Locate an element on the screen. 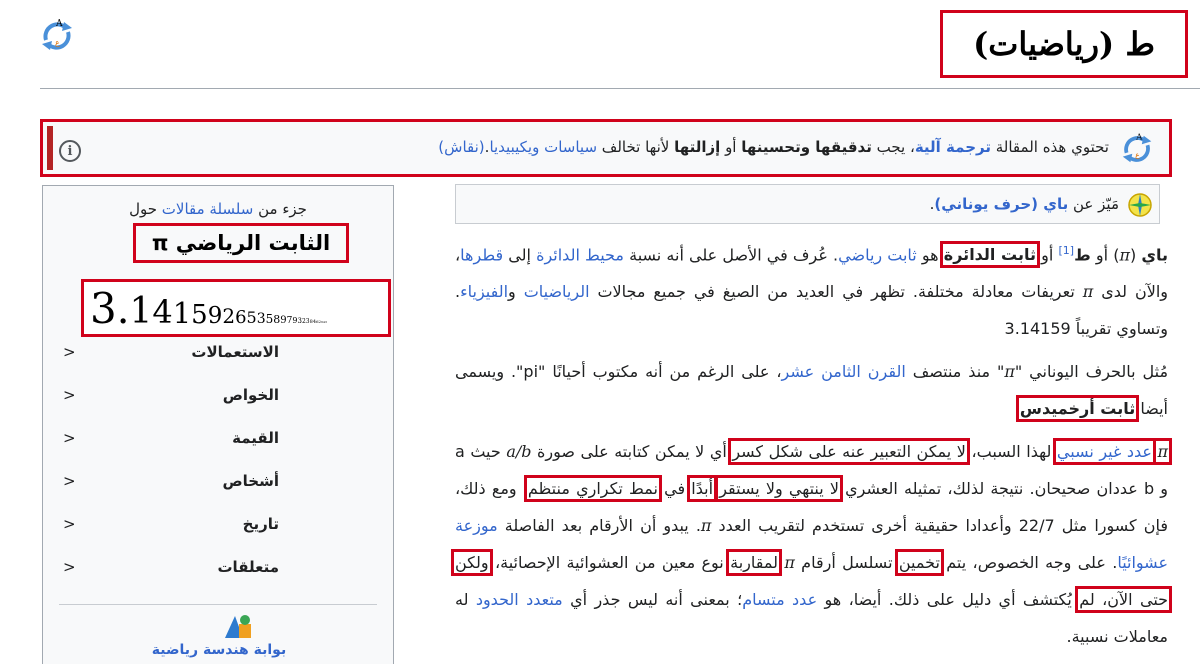 Image resolution: width=1200 pixels, height=664 pixels. pi-digit: 2 is located at coordinates (229, 316).